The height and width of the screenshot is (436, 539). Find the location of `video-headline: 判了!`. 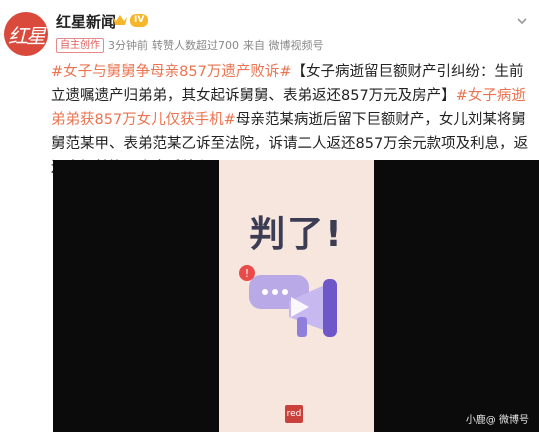

video-headline: 判了! is located at coordinates (296, 234).